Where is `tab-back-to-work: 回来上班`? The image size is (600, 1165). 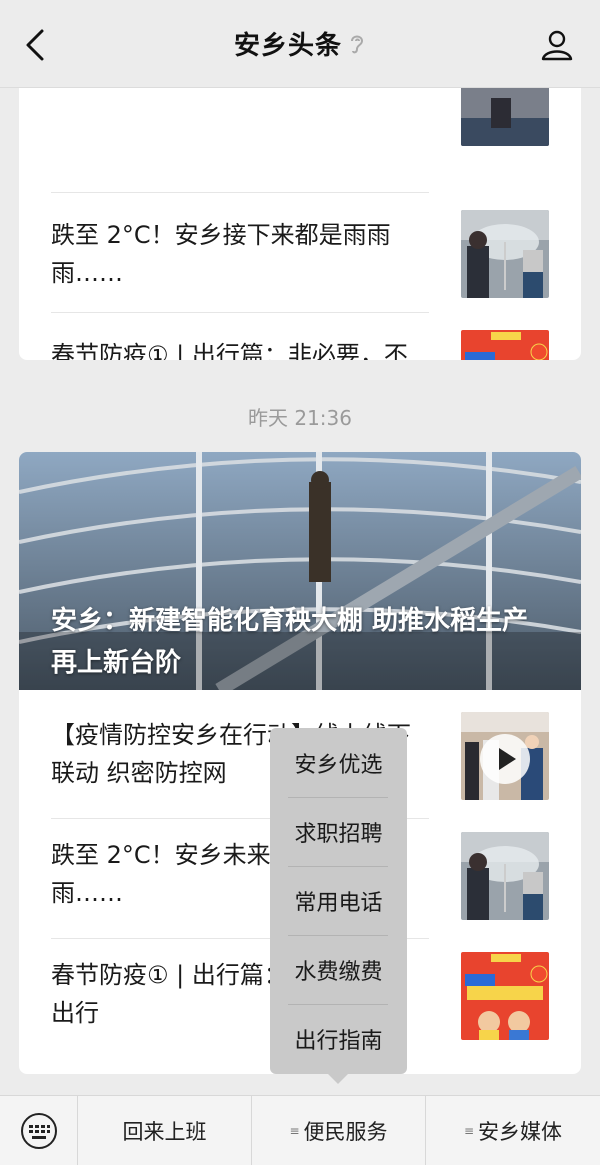 tab-back-to-work: 回来上班 is located at coordinates (165, 1130).